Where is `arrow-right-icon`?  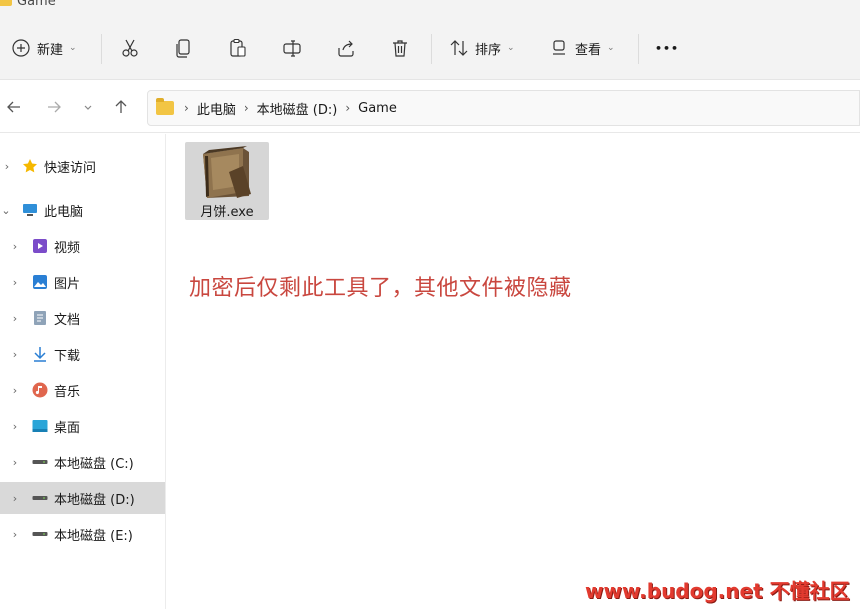 arrow-right-icon is located at coordinates (54, 107).